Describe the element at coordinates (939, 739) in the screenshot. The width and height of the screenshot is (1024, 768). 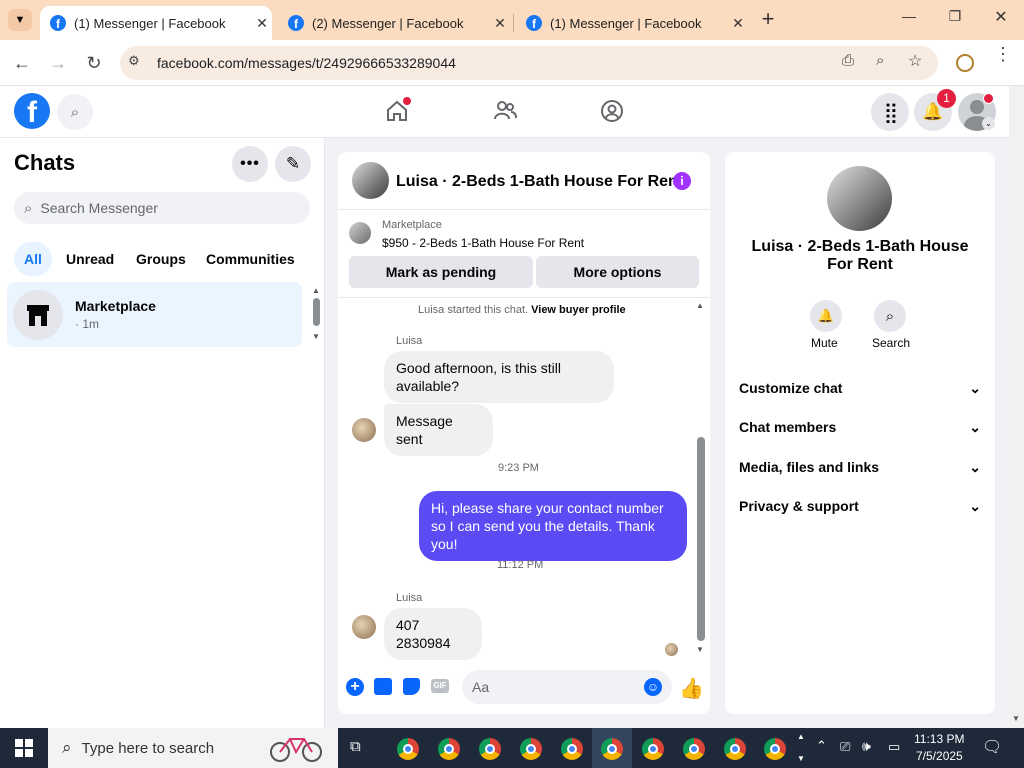
I see `clock-time: 11:13 PM` at that location.